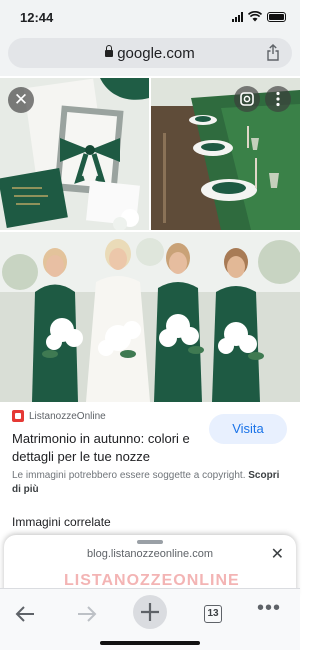 This screenshot has width=320, height=650. I want to click on back-button, so click(25, 614).